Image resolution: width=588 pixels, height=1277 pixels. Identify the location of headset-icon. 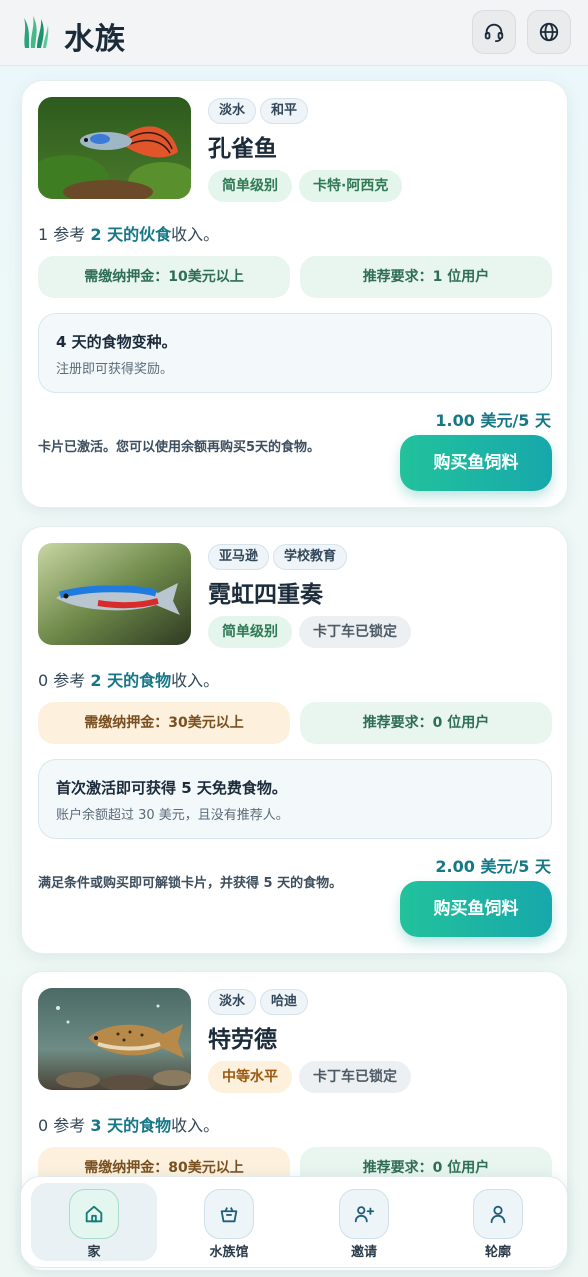
(494, 33).